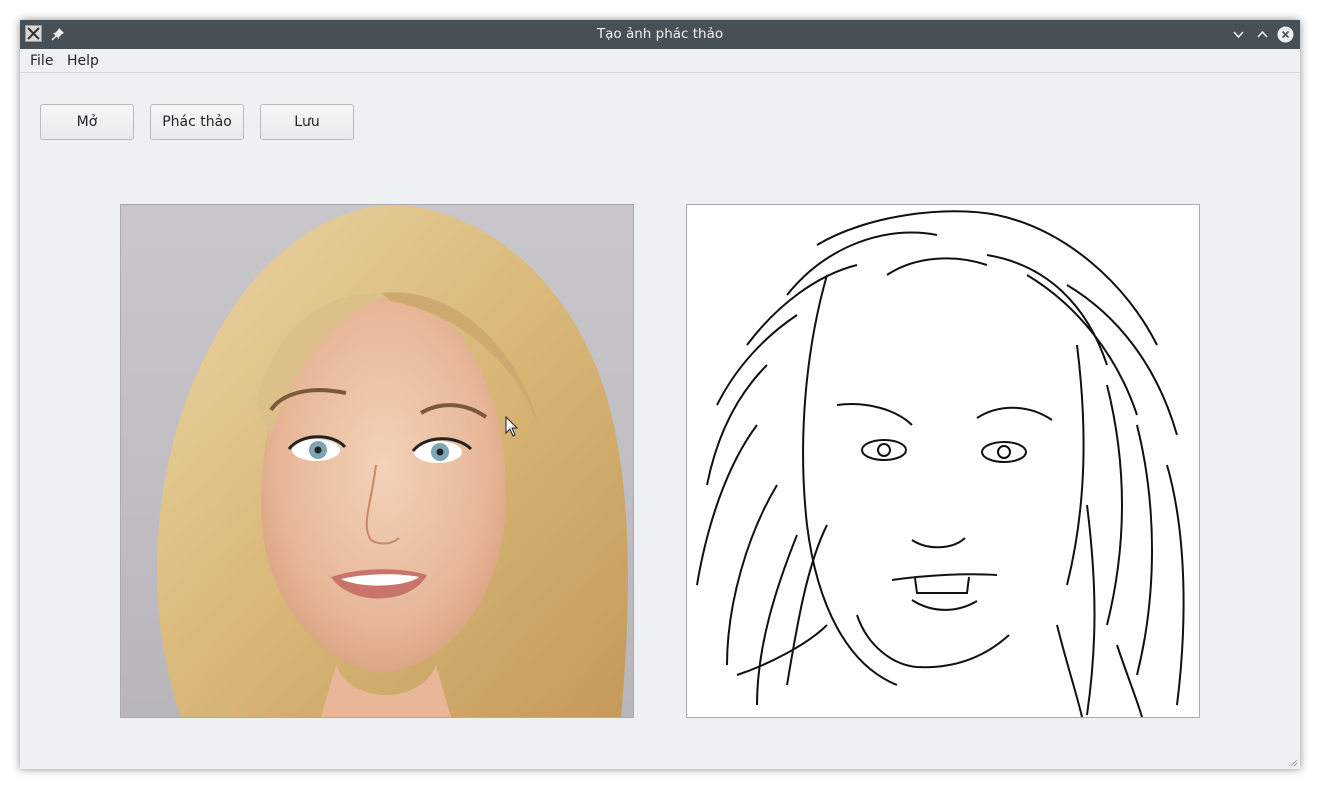  What do you see at coordinates (1285, 34) in the screenshot?
I see `close-icon` at bounding box center [1285, 34].